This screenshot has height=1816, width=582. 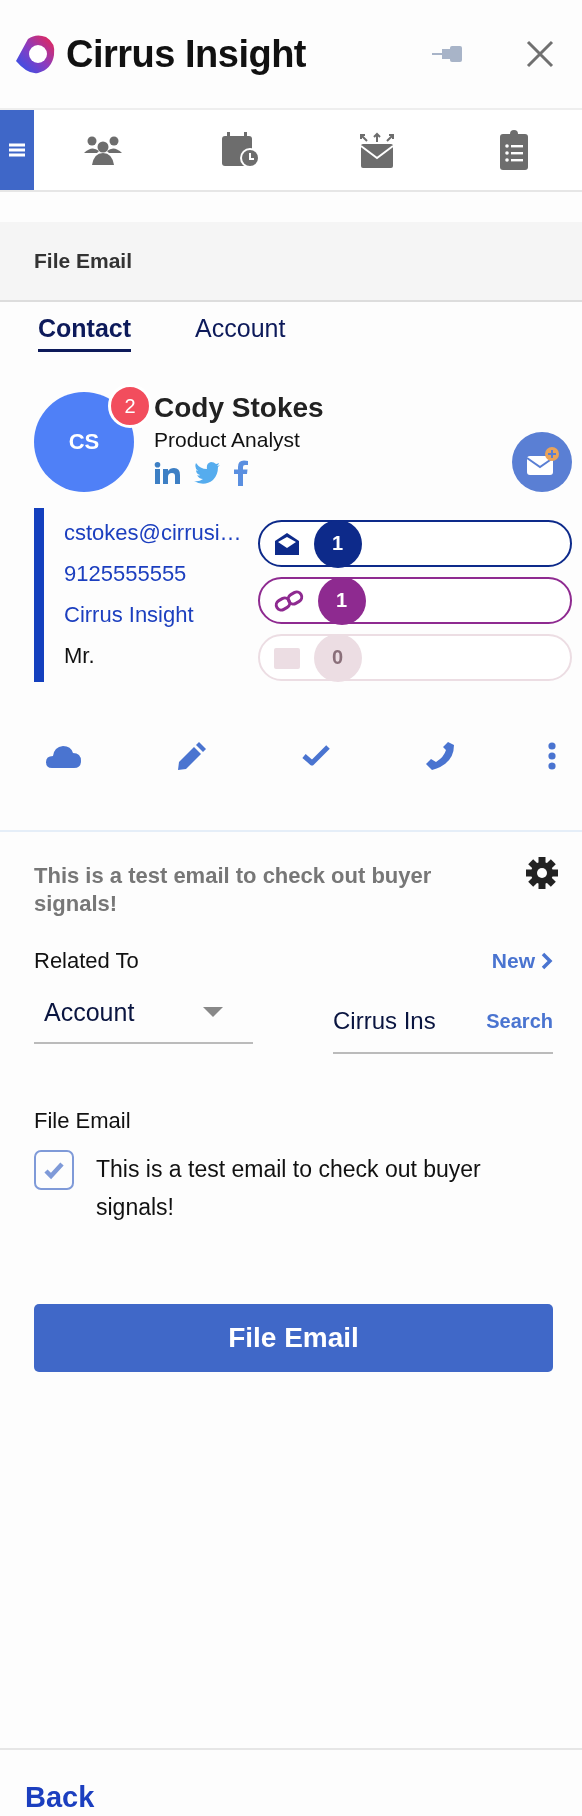 I want to click on tab: Account, so click(x=240, y=333).